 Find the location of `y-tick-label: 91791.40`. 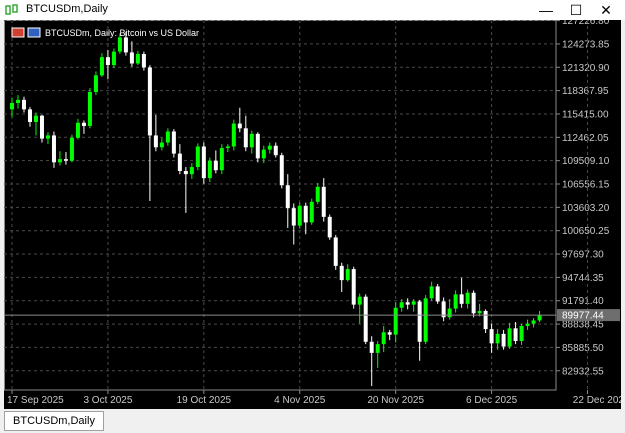

y-tick-label: 91791.40 is located at coordinates (583, 301).